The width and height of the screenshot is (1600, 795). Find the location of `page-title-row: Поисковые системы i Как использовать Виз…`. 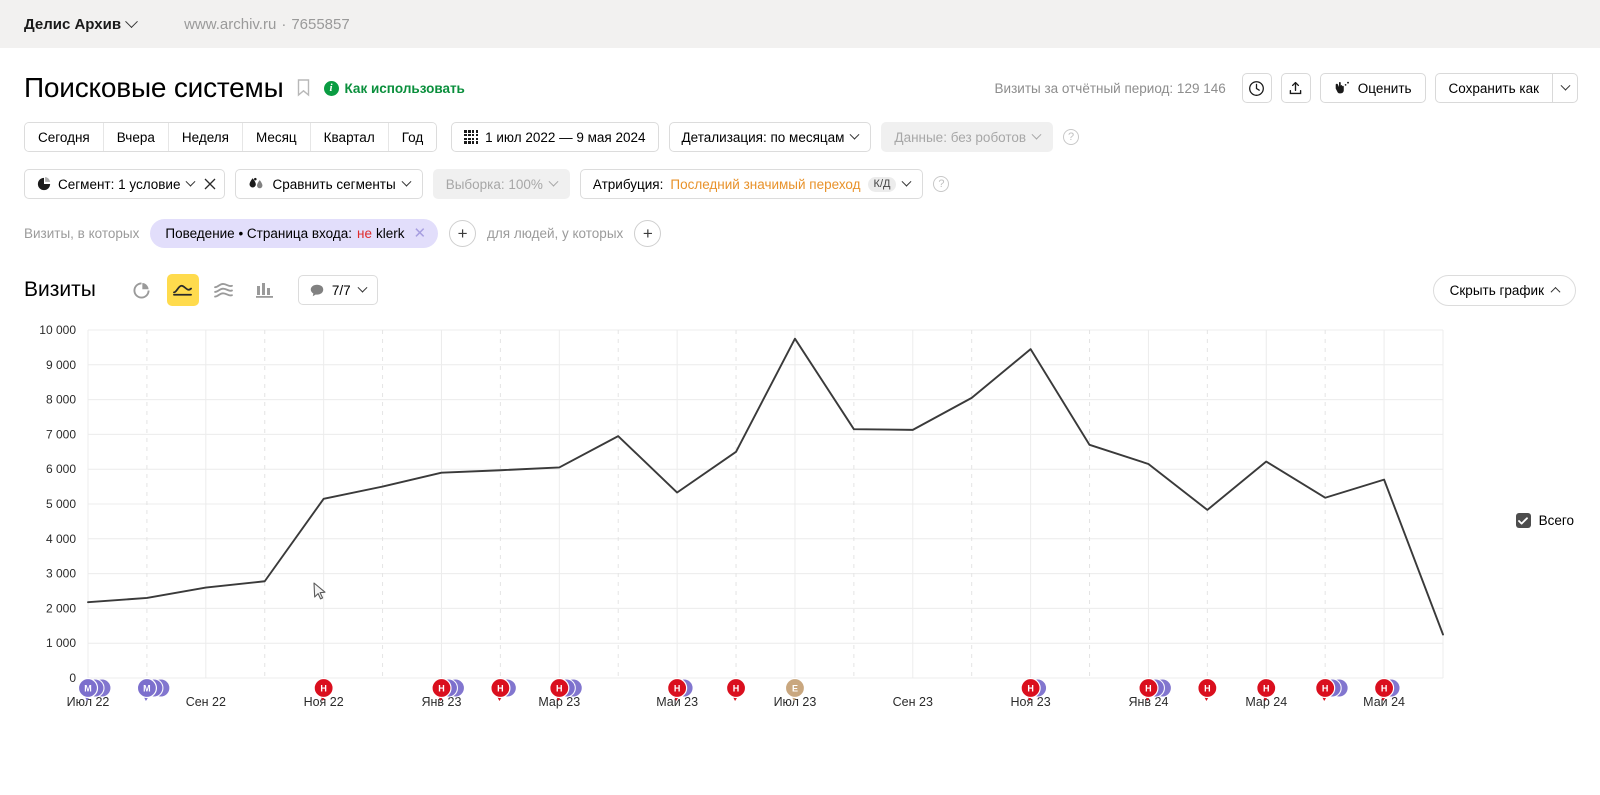

page-title-row: Поисковые системы i Как использовать Виз… is located at coordinates (800, 77).